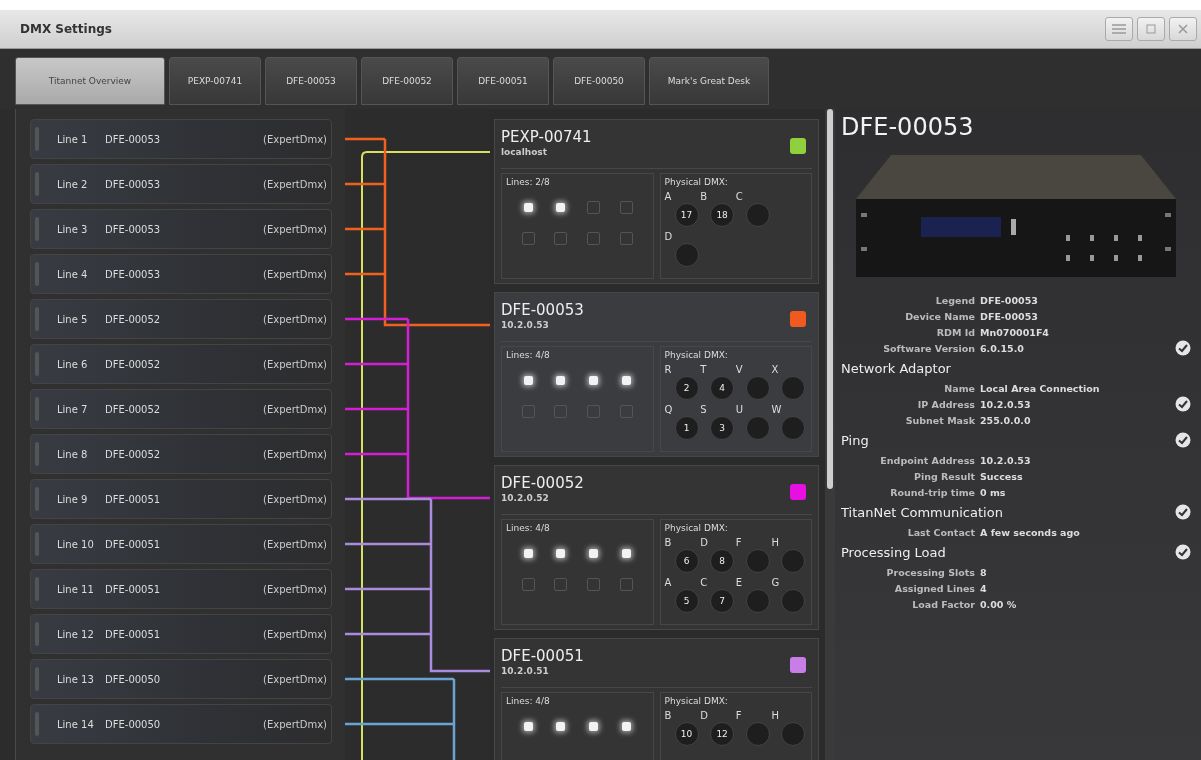  Describe the element at coordinates (543, 656) in the screenshot. I see `device-name: DFE-00051` at that location.